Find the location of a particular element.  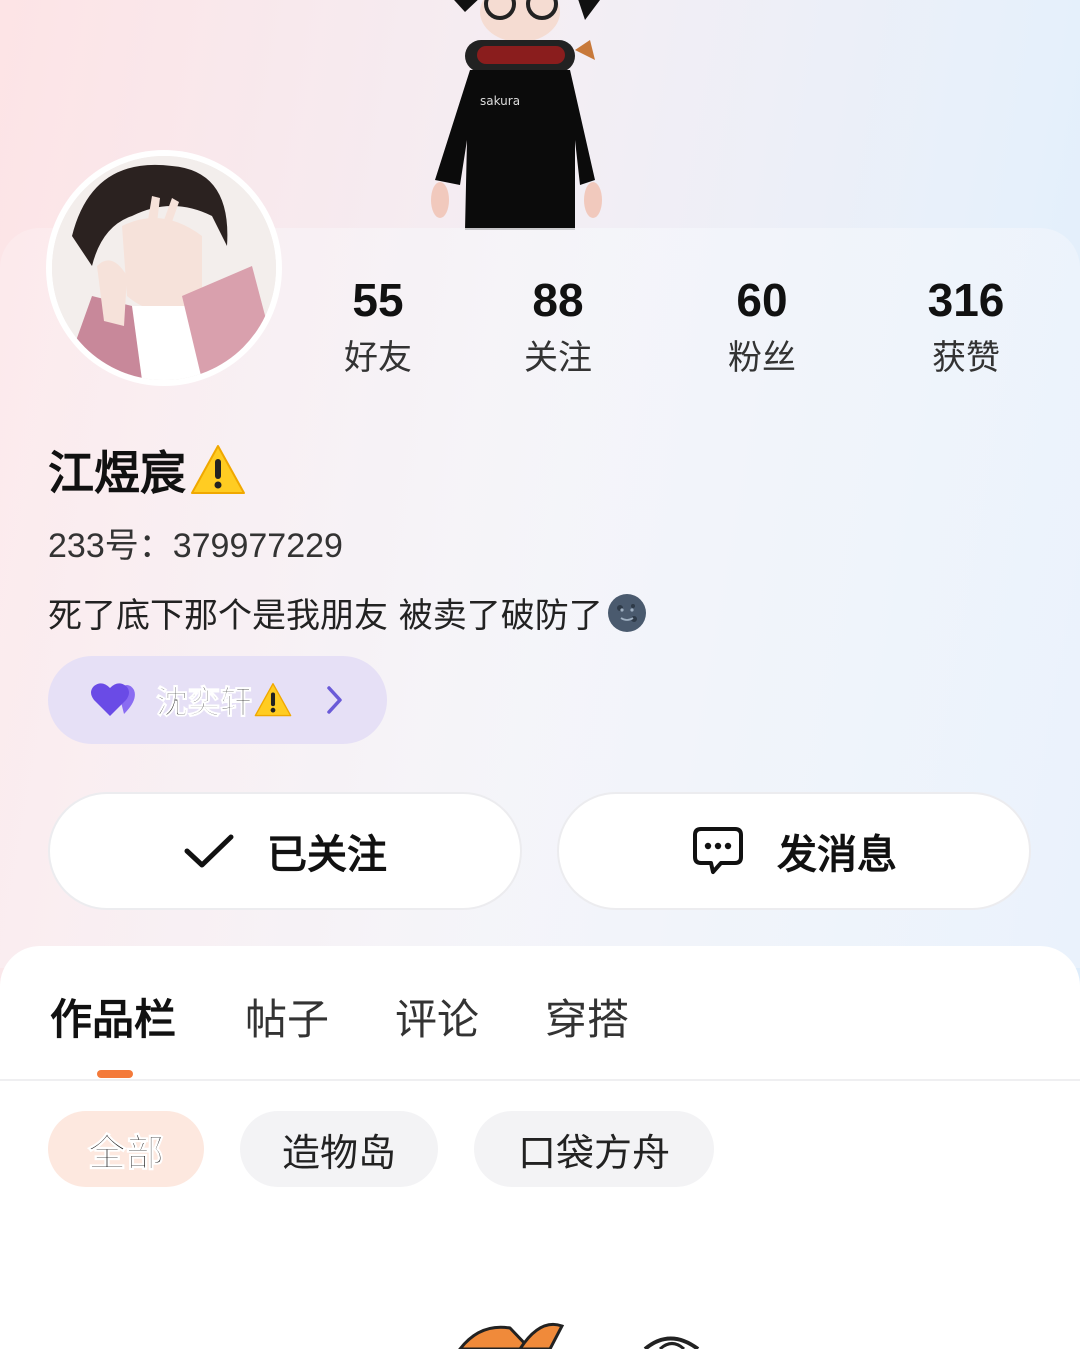

stat-likes-count: 316 is located at coordinates (966, 300).